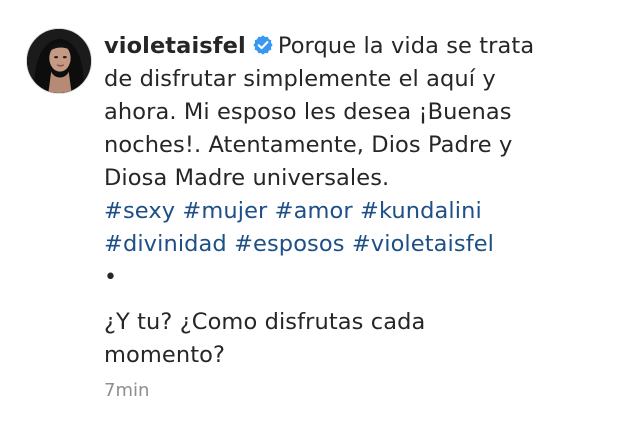 The image size is (640, 440). What do you see at coordinates (165, 355) in the screenshot?
I see `question-text: momento?` at bounding box center [165, 355].